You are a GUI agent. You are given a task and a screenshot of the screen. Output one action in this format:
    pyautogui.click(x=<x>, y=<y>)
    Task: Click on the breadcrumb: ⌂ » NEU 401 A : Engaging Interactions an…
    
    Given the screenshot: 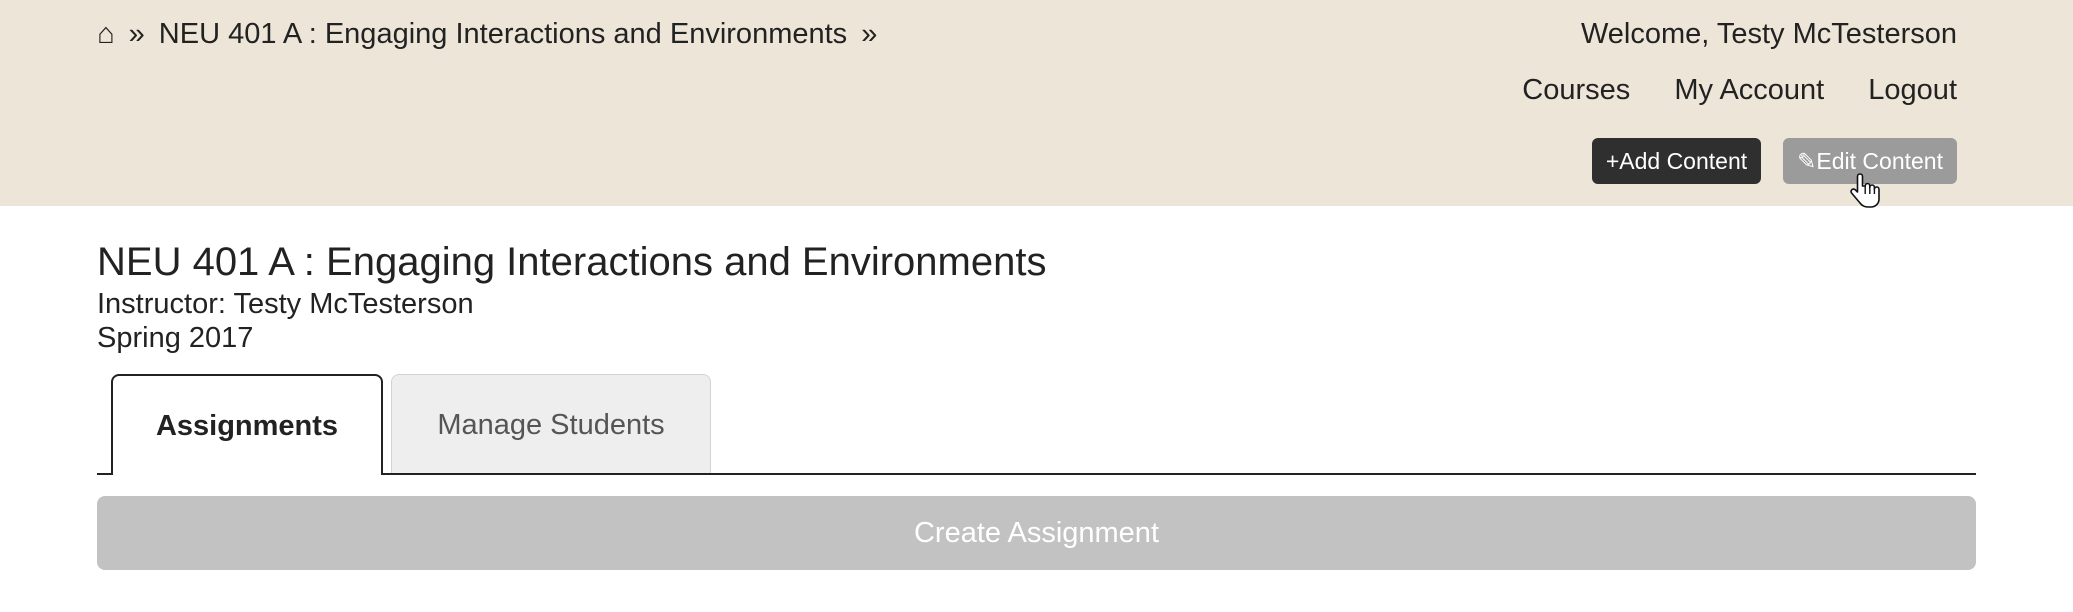 What is the action you would take?
    pyautogui.click(x=490, y=34)
    